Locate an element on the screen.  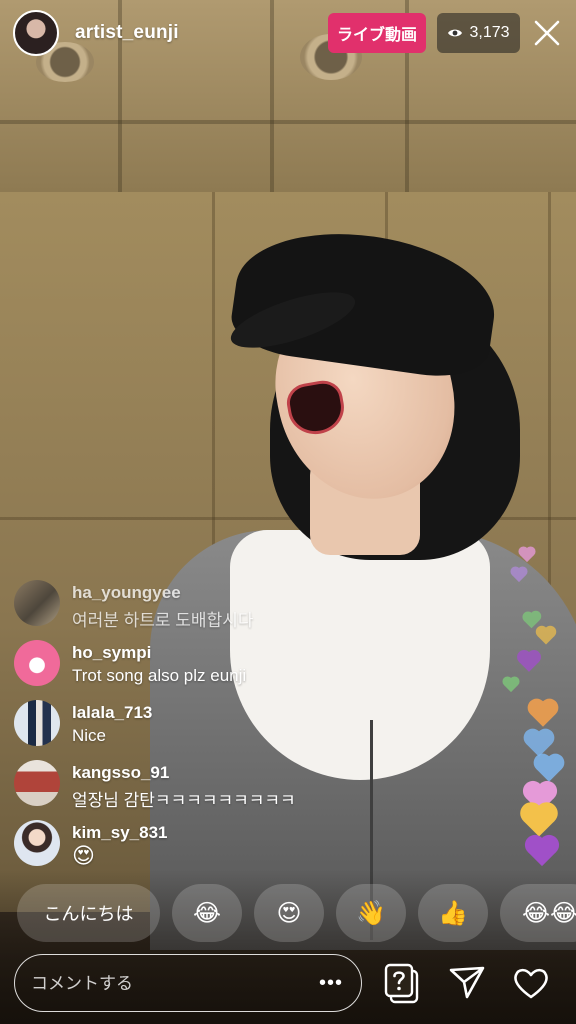
joy-emoji-icon: 😂😂 is located at coordinates (549, 913).